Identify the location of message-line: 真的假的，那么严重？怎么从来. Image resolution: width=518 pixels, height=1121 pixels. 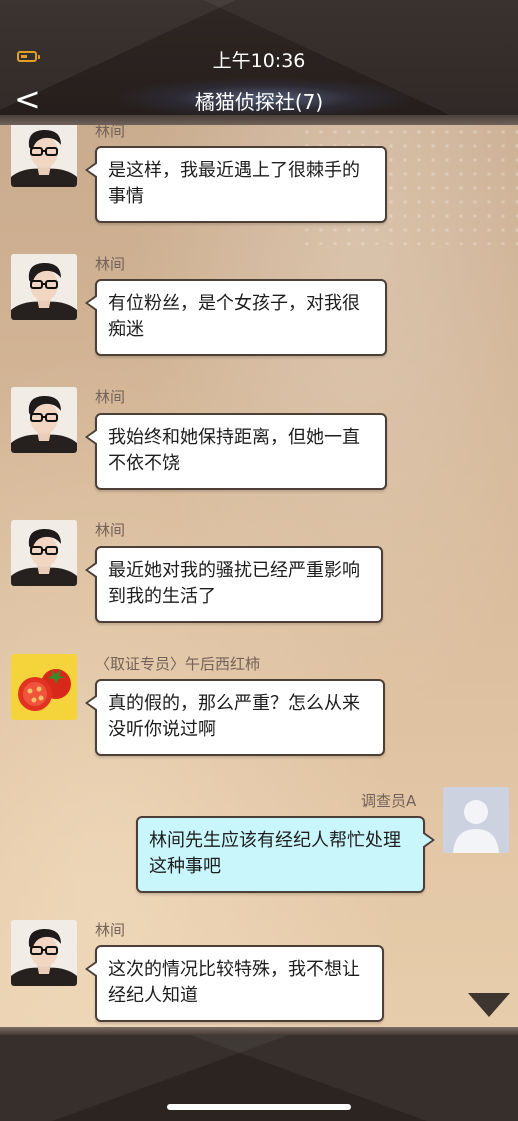
(234, 703).